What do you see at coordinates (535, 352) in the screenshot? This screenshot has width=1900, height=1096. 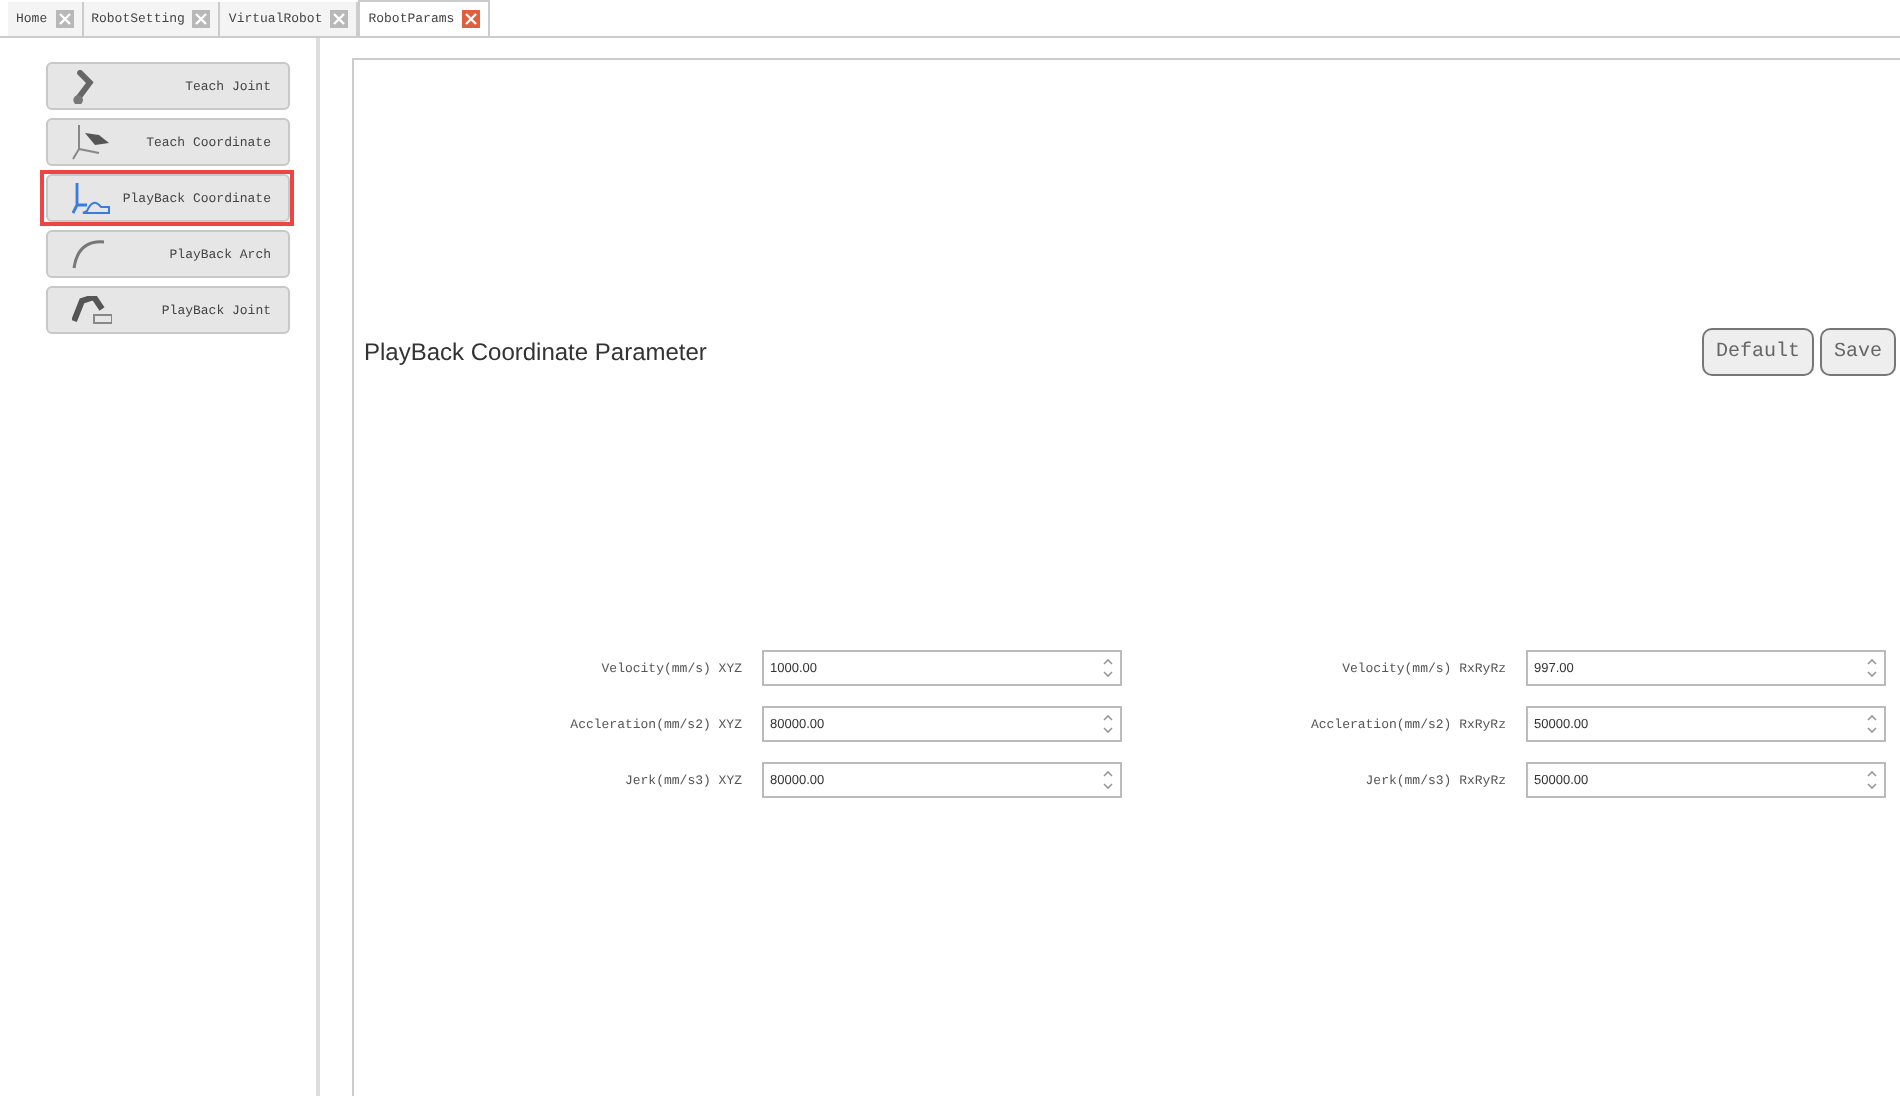 I see `panel-title: PlayBack Coordinate Parameter` at bounding box center [535, 352].